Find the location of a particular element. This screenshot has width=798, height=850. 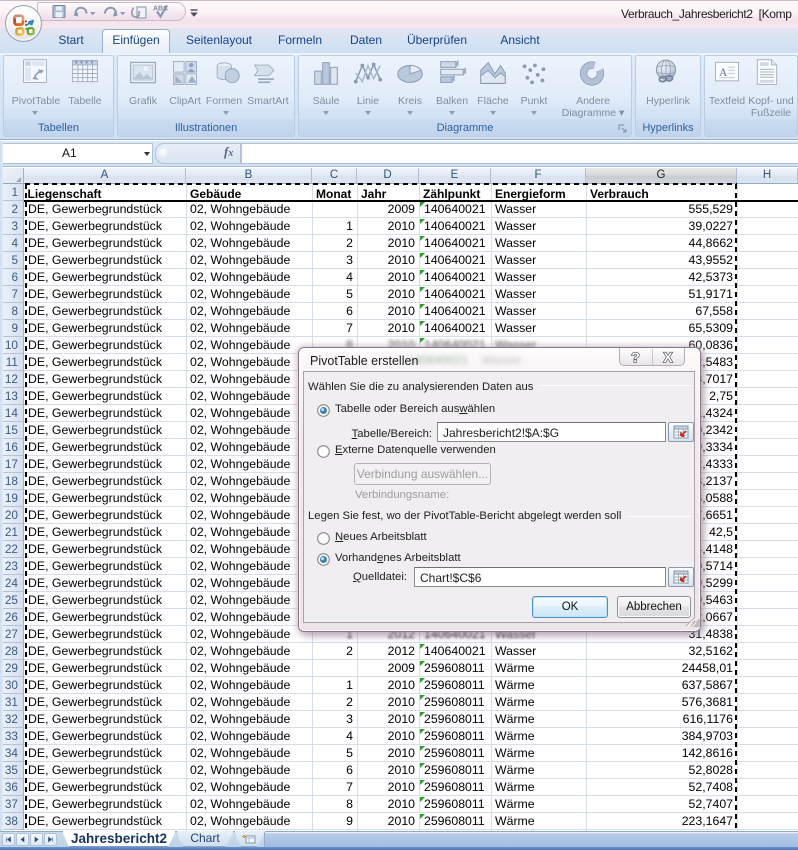

svg-text: A is located at coordinates (723, 73).